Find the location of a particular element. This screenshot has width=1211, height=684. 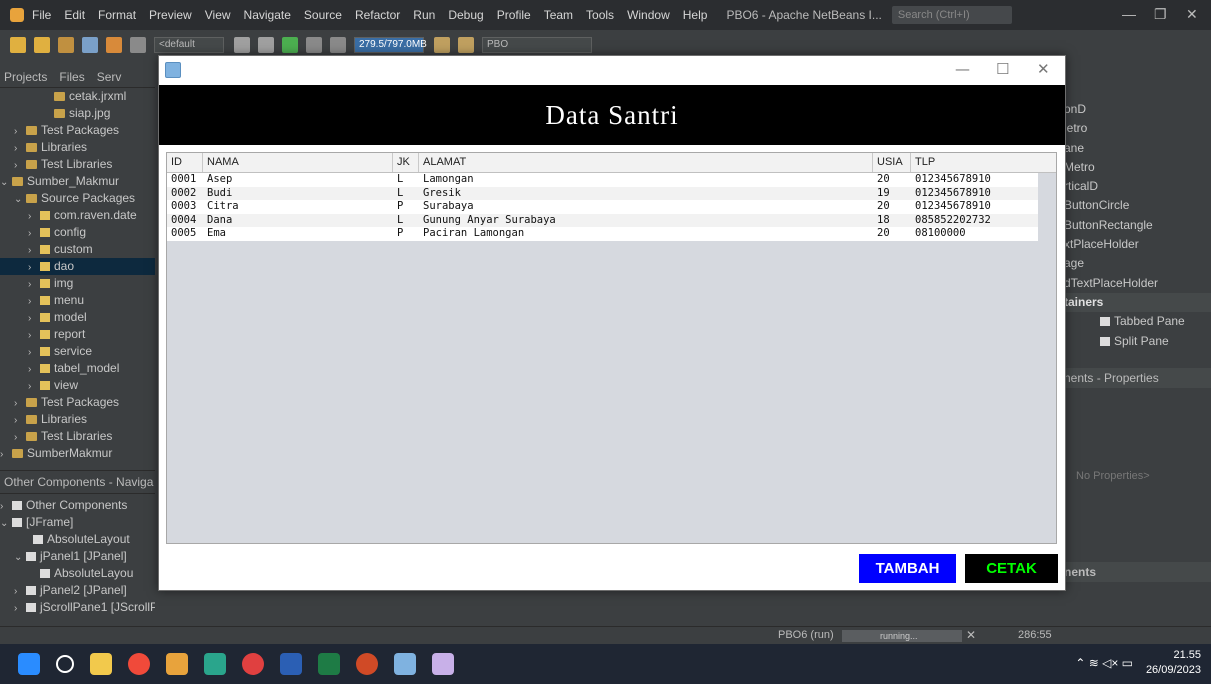

chrome-icon is located at coordinates (139, 664).